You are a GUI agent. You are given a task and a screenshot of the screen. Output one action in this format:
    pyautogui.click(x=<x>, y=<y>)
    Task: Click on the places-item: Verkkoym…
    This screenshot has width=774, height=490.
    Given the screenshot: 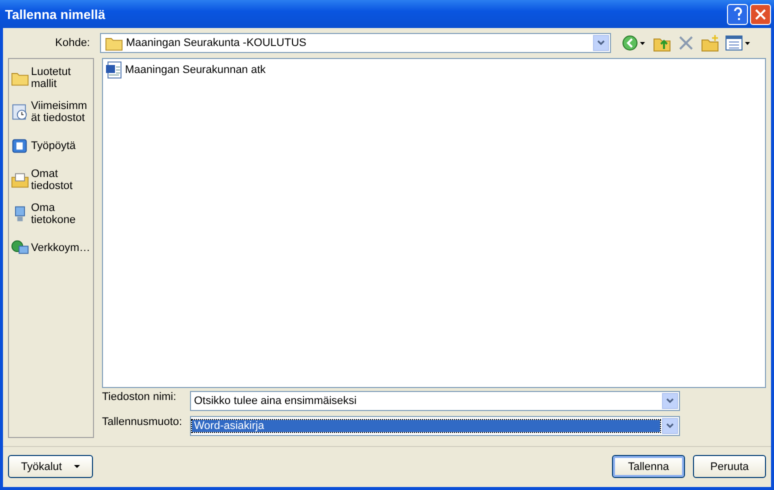 What is the action you would take?
    pyautogui.click(x=51, y=248)
    